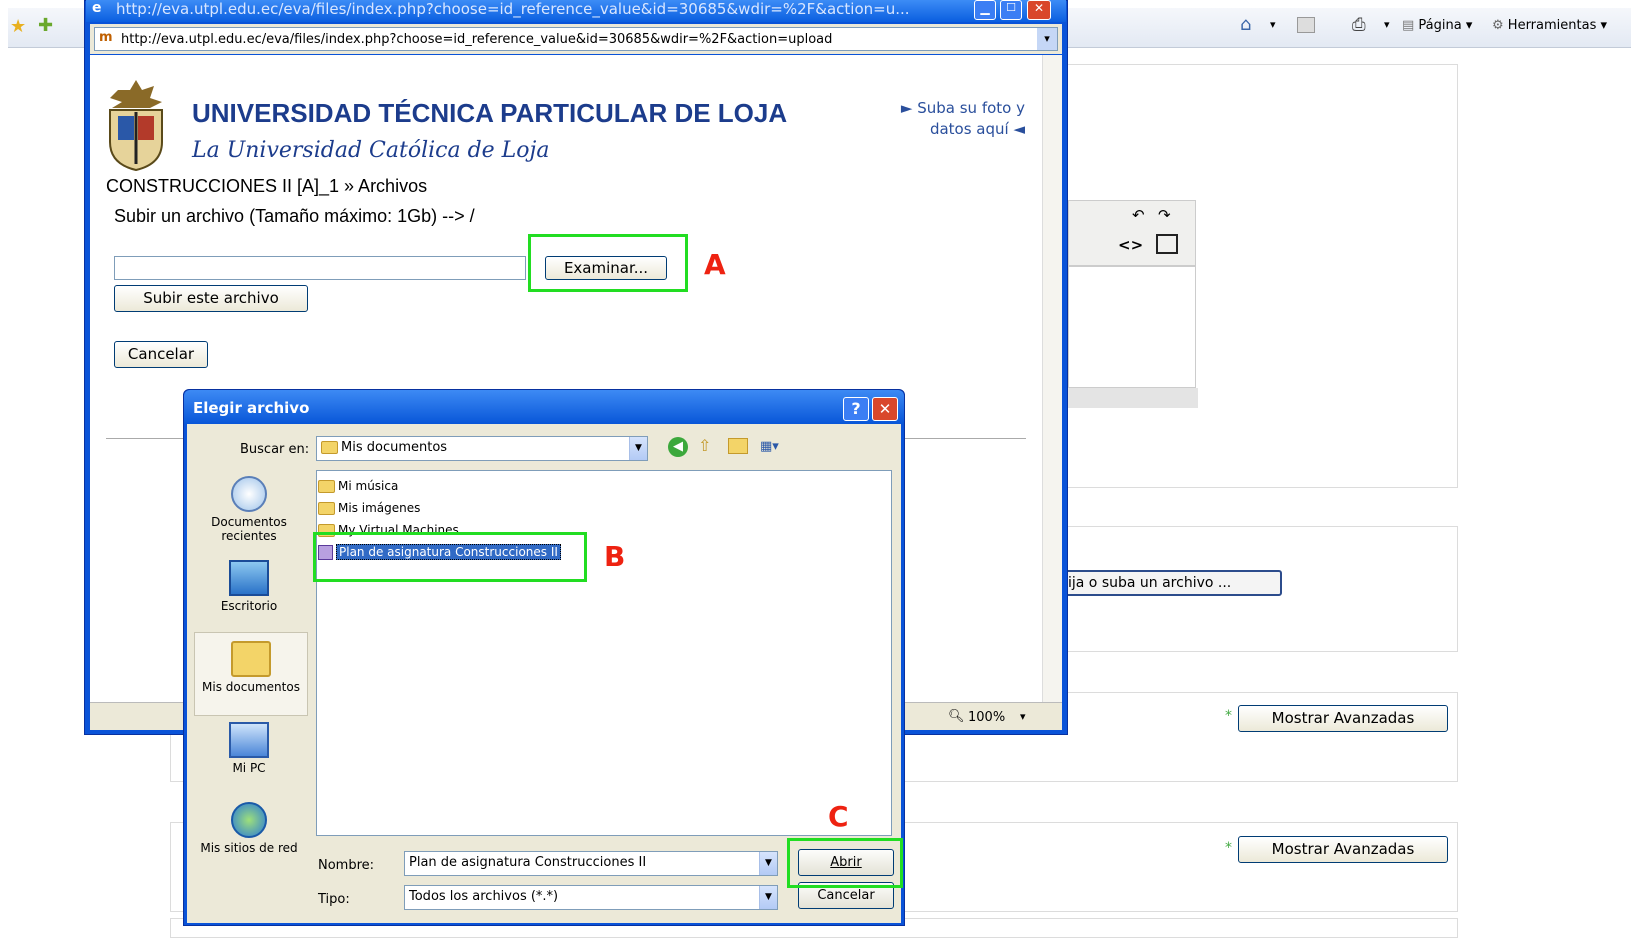 This screenshot has width=1631, height=938. What do you see at coordinates (251, 659) in the screenshot?
I see `my-documents-icon` at bounding box center [251, 659].